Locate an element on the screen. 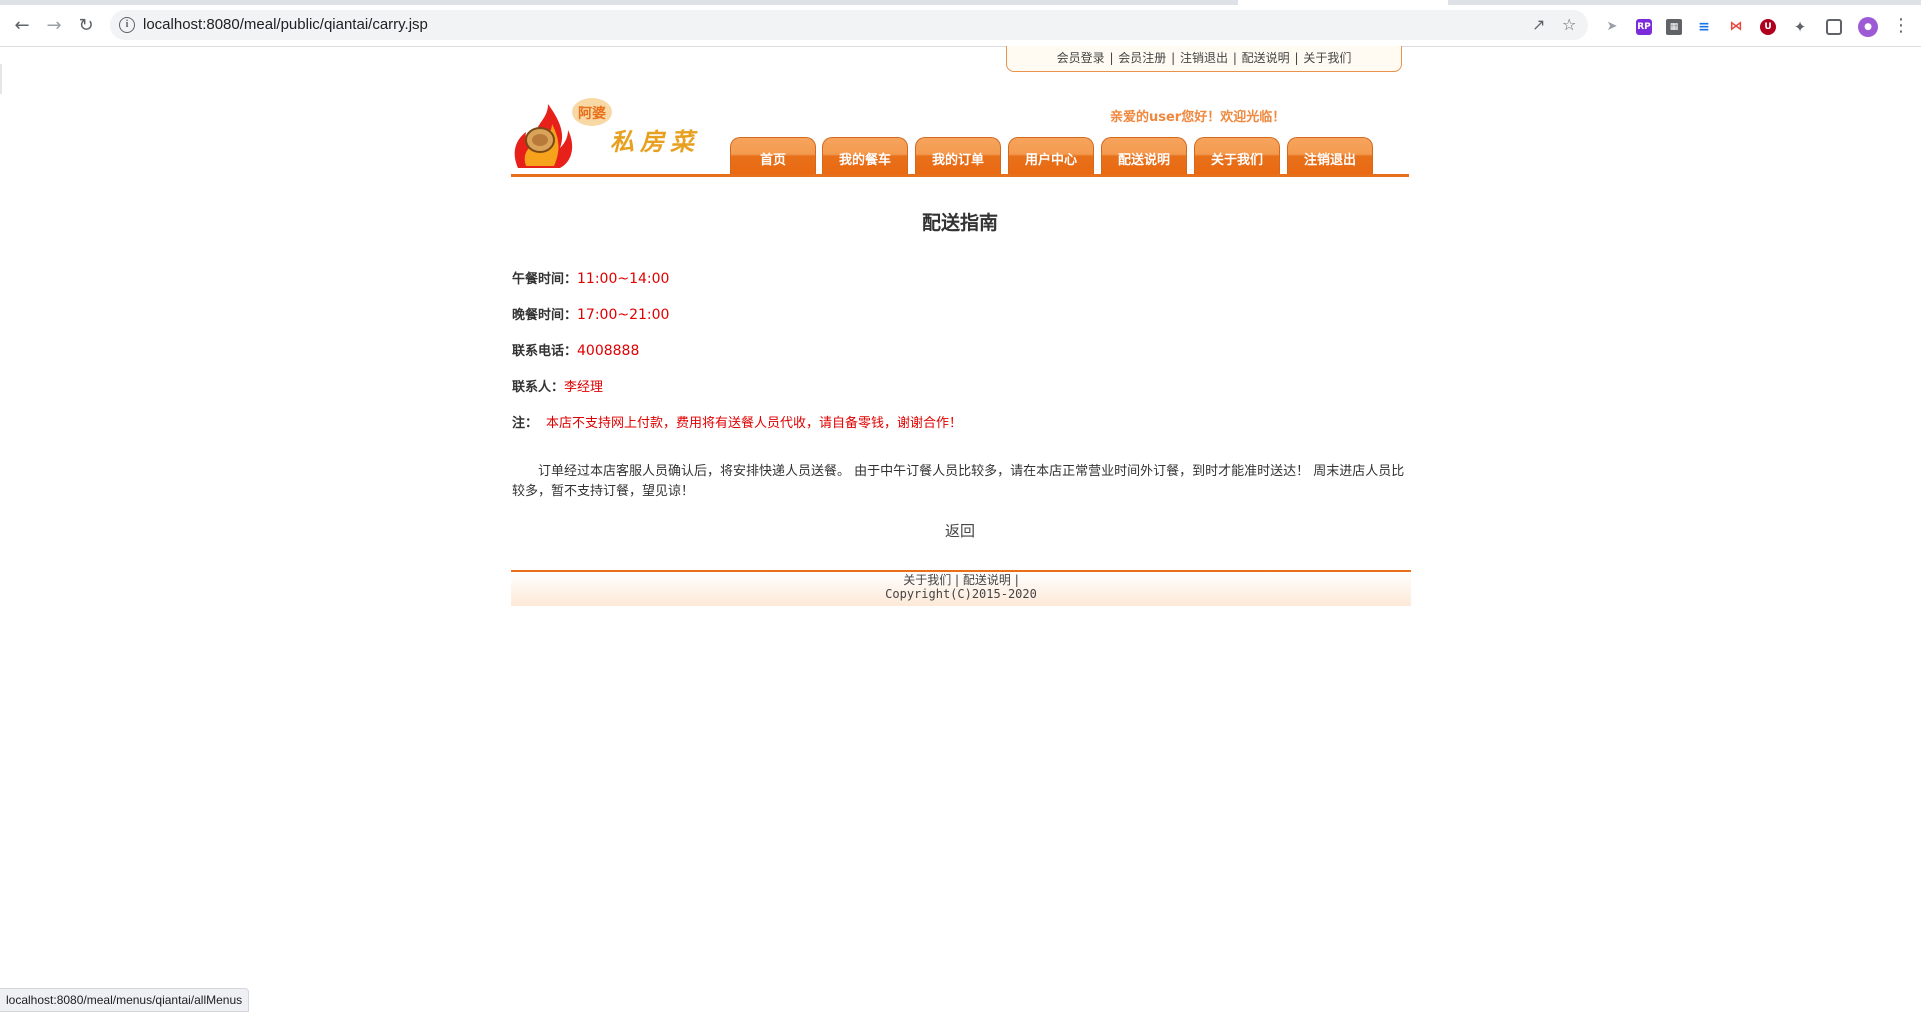 This screenshot has height=1012, width=1921. top-links-bar: 会员登录 | 会员注册 | 注销退出 | 配送说明 | 关于我们 is located at coordinates (1204, 59).